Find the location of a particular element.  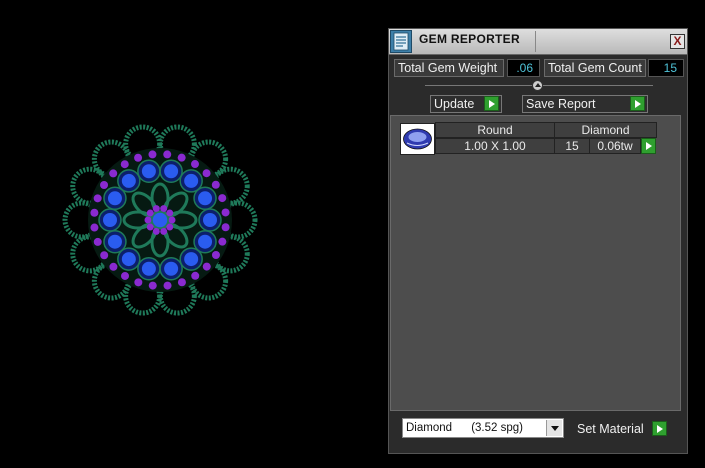

save-report-button: Save Report is located at coordinates (585, 104).